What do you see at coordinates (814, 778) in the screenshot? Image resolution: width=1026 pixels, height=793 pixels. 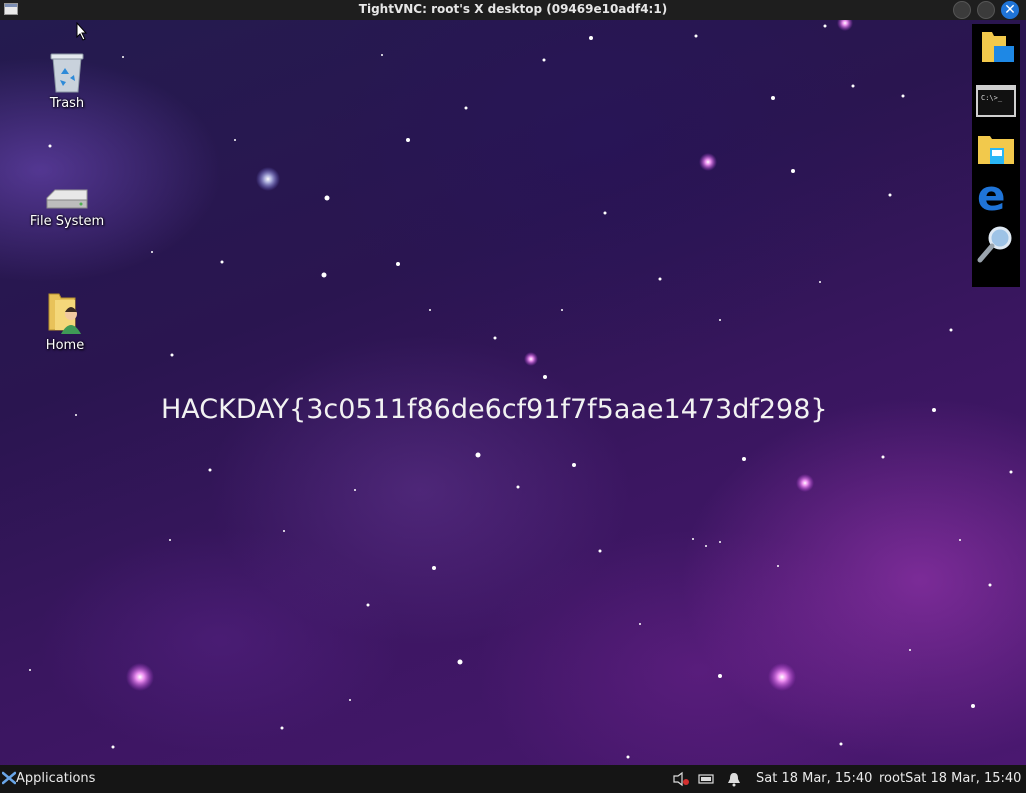 I see `clock: Sat 18 Mar, 15:40` at bounding box center [814, 778].